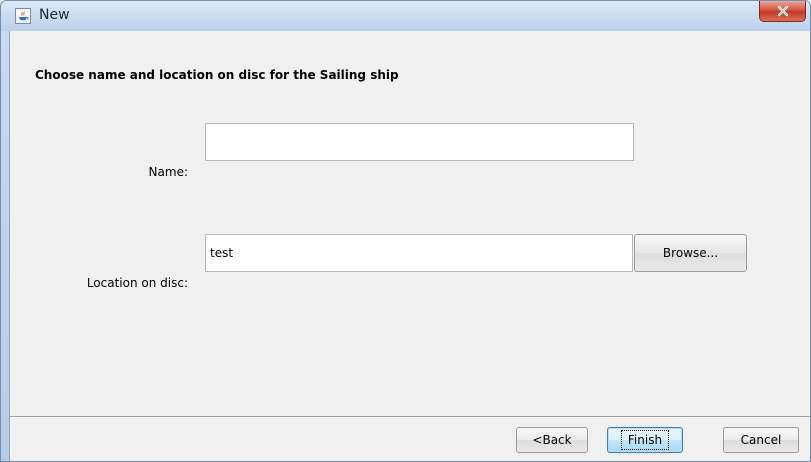  Describe the element at coordinates (761, 440) in the screenshot. I see `cancel-button: Cancel` at that location.